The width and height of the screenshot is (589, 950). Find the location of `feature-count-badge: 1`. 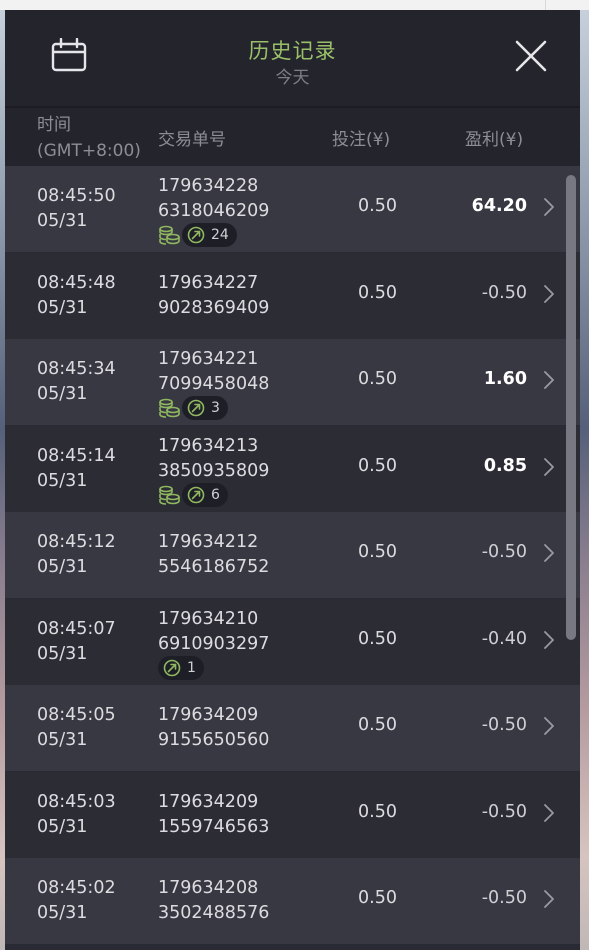

feature-count-badge: 1 is located at coordinates (181, 667).